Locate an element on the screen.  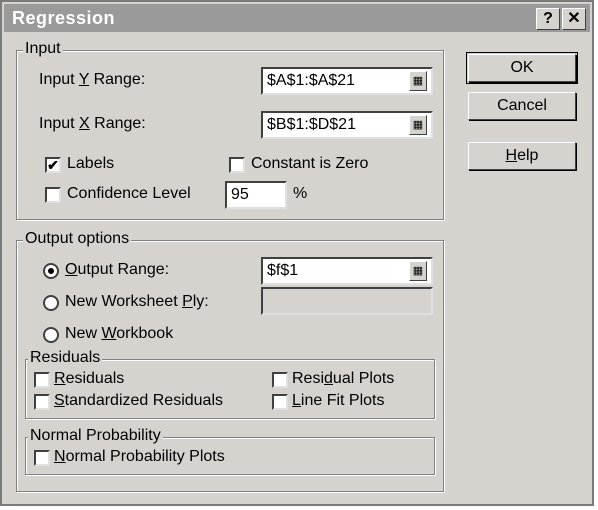
new-worksheet-ply-field is located at coordinates (347, 301).